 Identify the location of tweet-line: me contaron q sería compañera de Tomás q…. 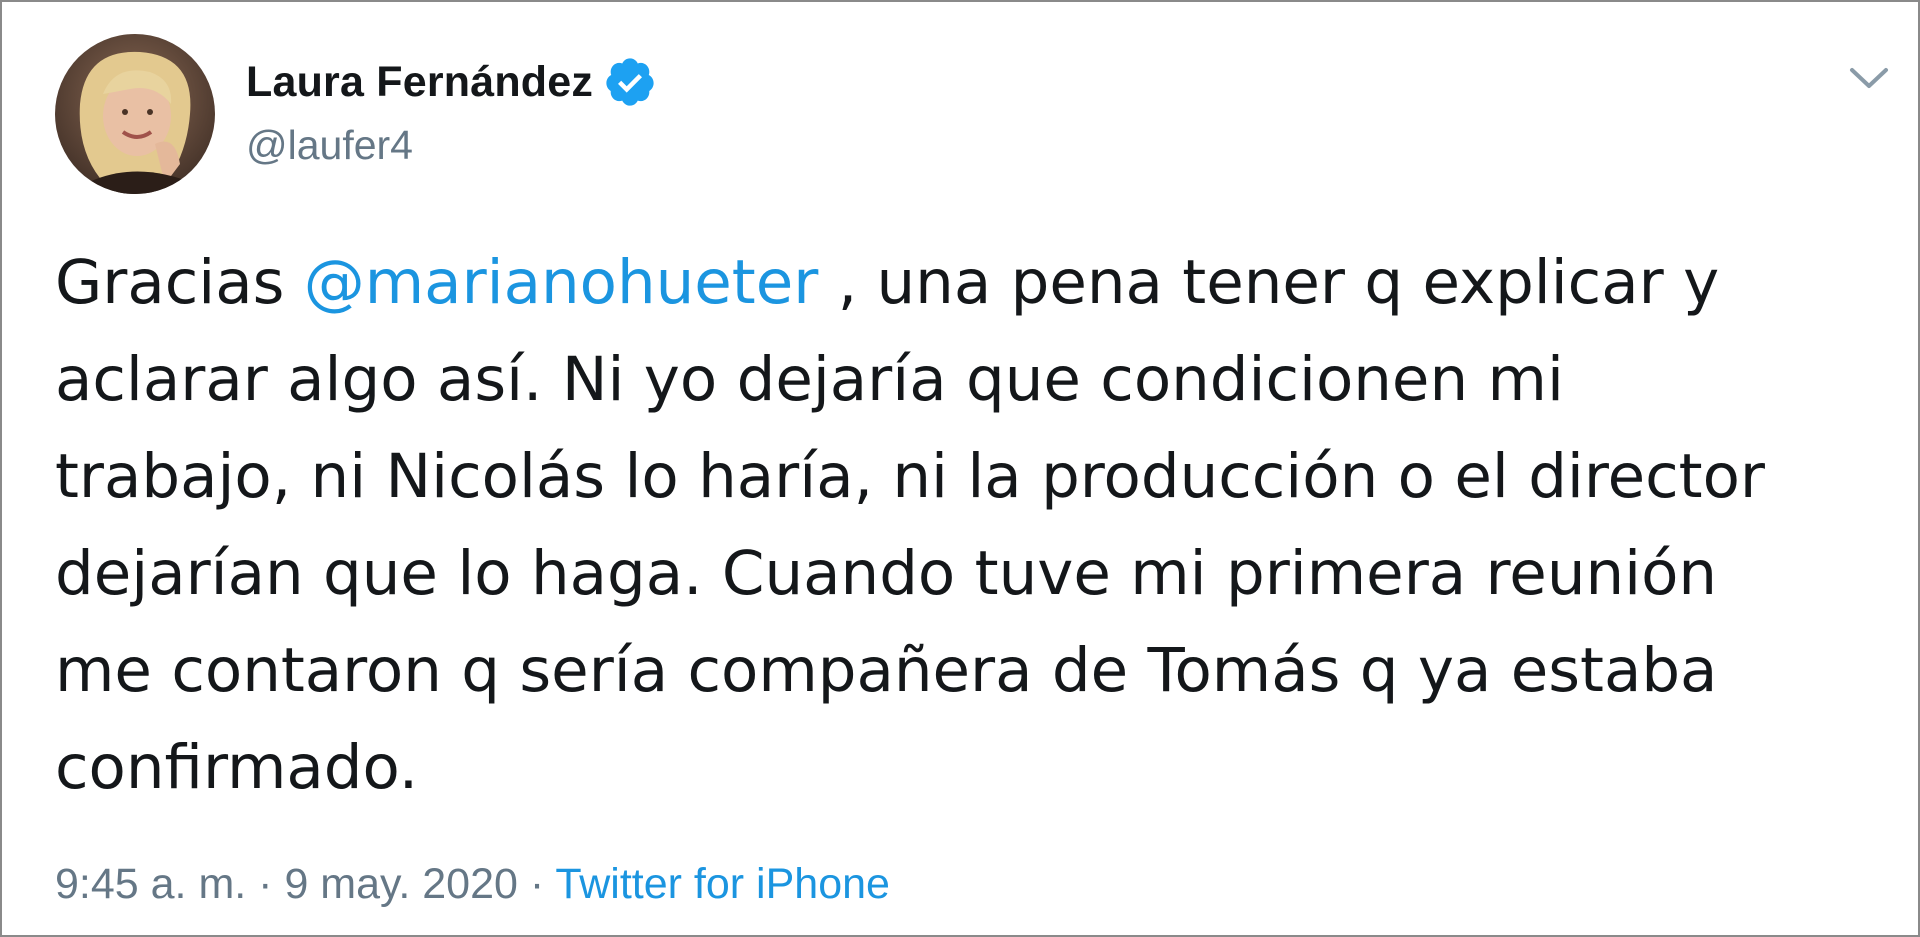
(886, 670).